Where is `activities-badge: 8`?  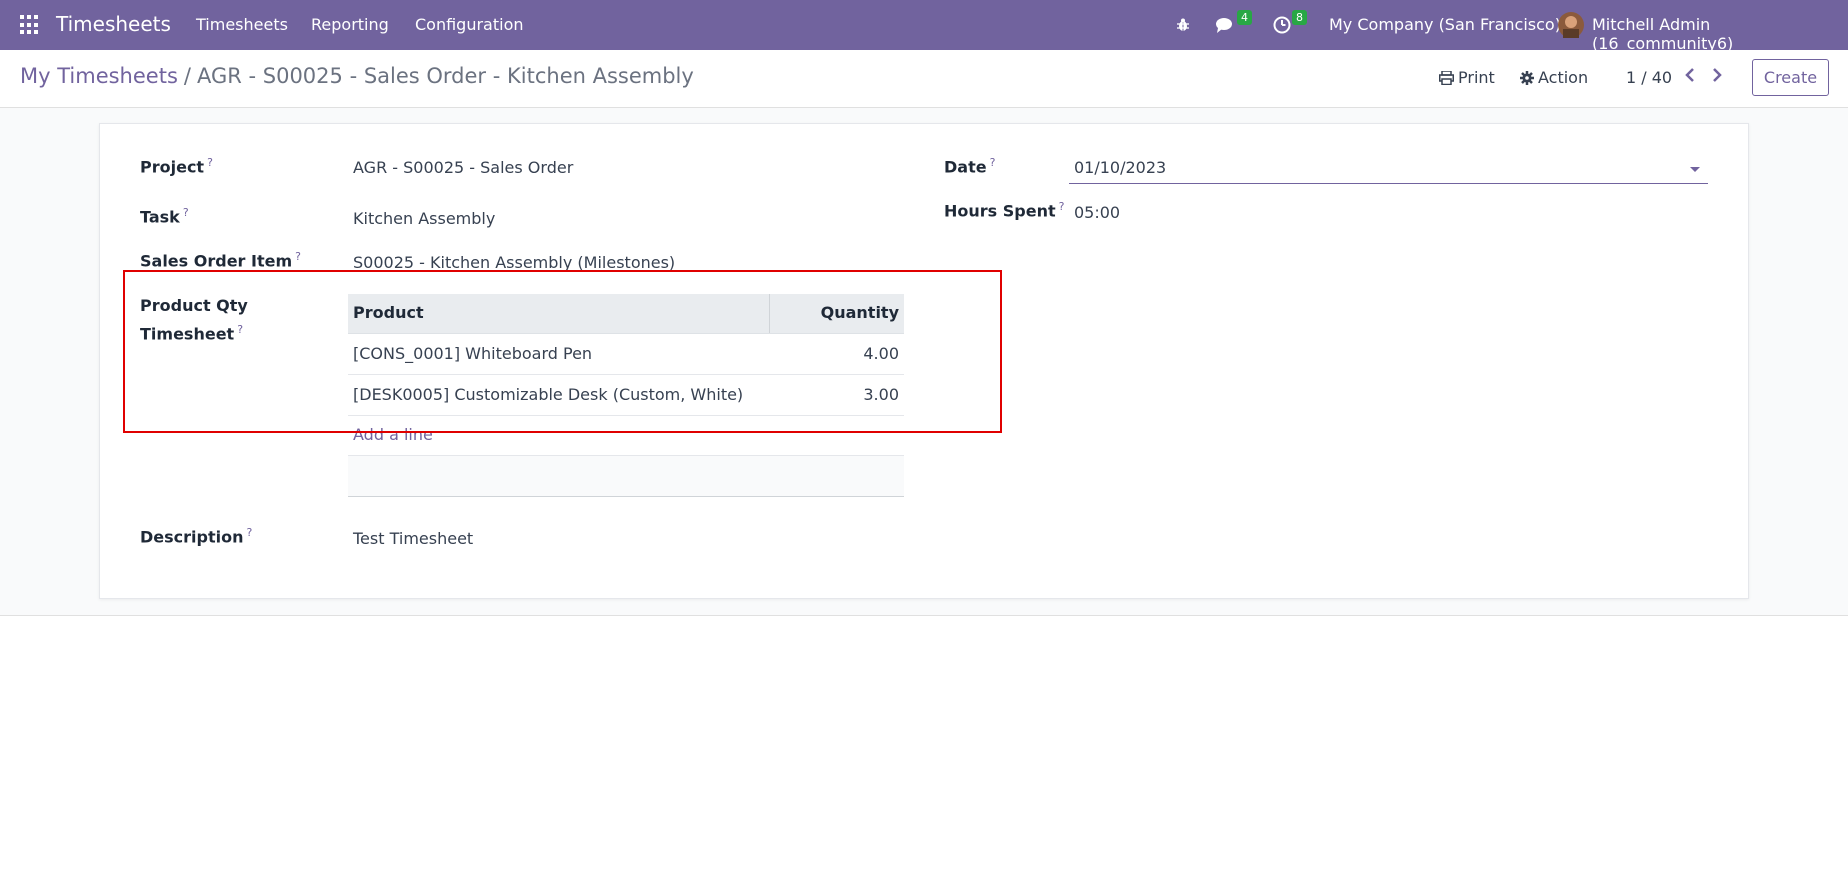 activities-badge: 8 is located at coordinates (1299, 17).